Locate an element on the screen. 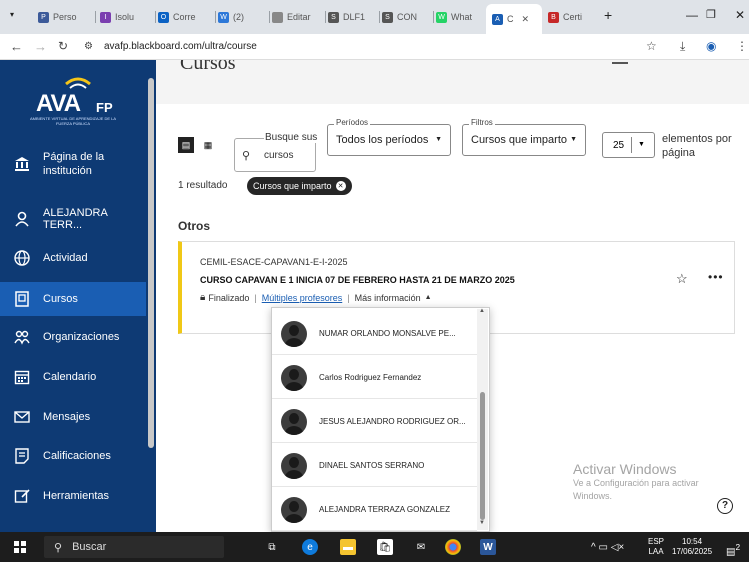  browser-tab: O Corre is located at coordinates (185, 17).